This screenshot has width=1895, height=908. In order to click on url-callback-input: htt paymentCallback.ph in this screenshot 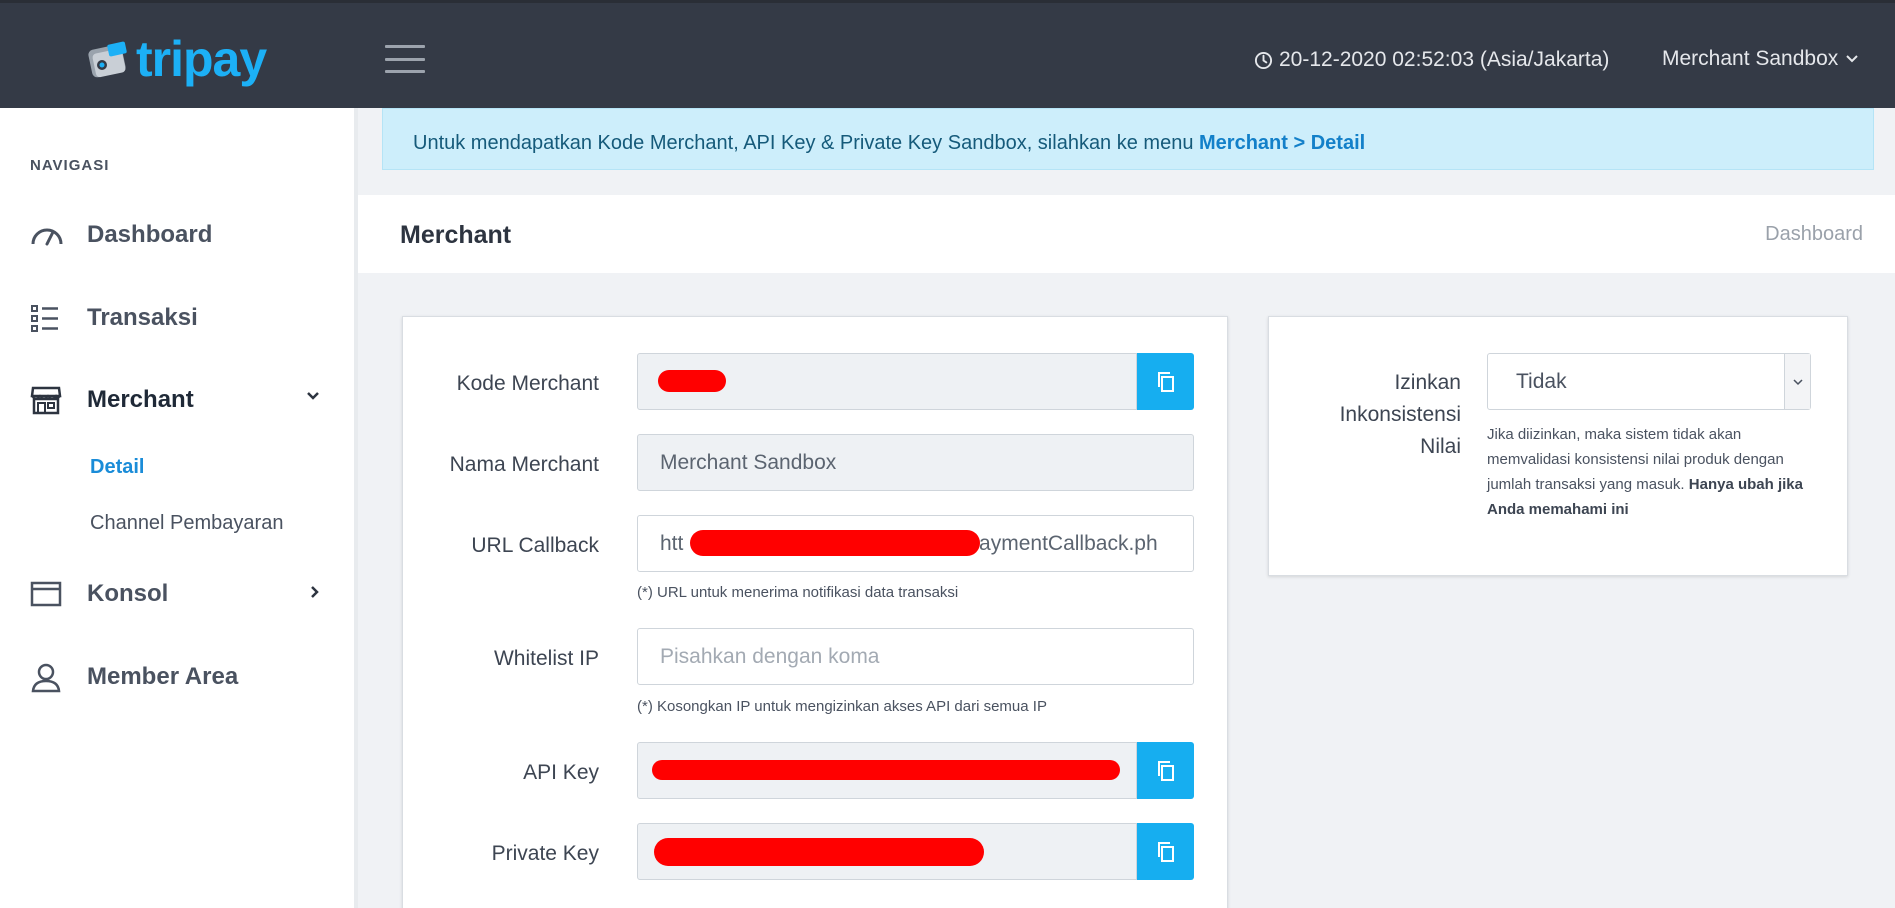, I will do `click(915, 543)`.